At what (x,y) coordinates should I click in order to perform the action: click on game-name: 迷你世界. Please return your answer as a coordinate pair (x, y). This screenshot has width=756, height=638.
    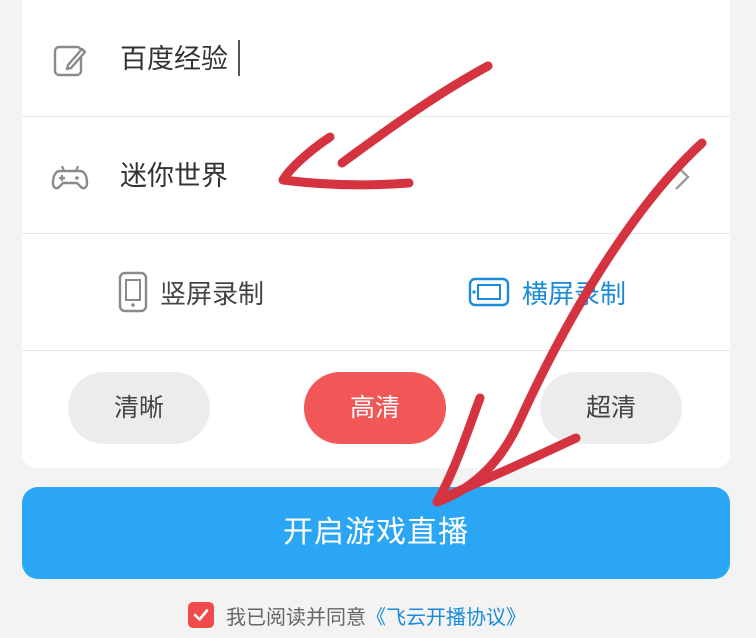
    Looking at the image, I should click on (174, 176).